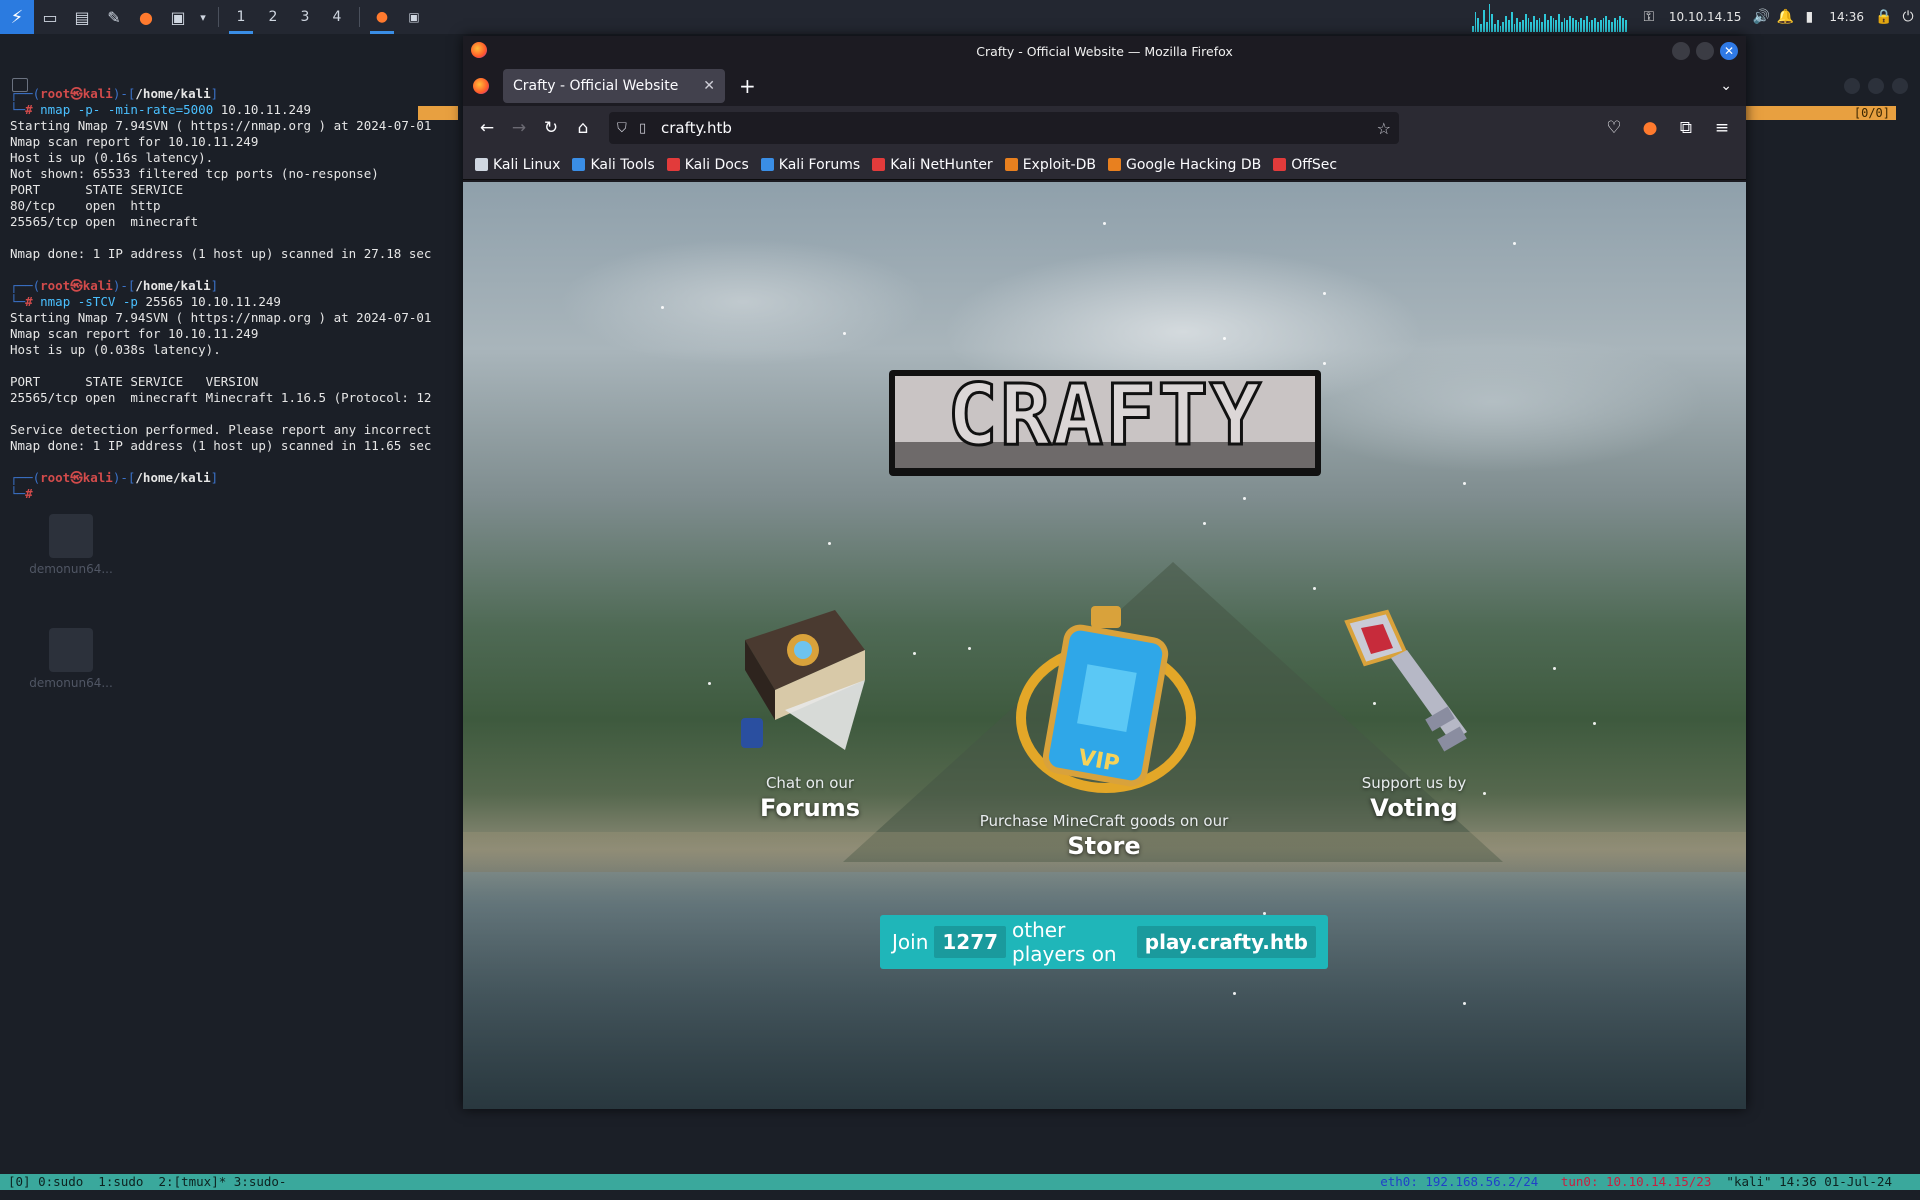 The height and width of the screenshot is (1200, 1920). I want to click on voting-key-icon, so click(1402, 682).